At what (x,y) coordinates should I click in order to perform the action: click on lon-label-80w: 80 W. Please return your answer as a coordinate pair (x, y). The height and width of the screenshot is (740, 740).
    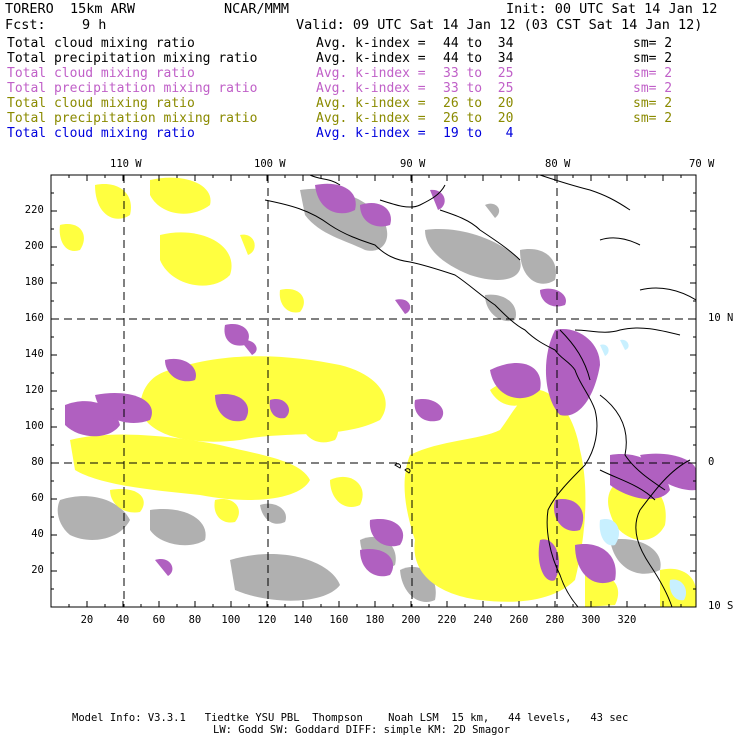
    Looking at the image, I should click on (558, 164).